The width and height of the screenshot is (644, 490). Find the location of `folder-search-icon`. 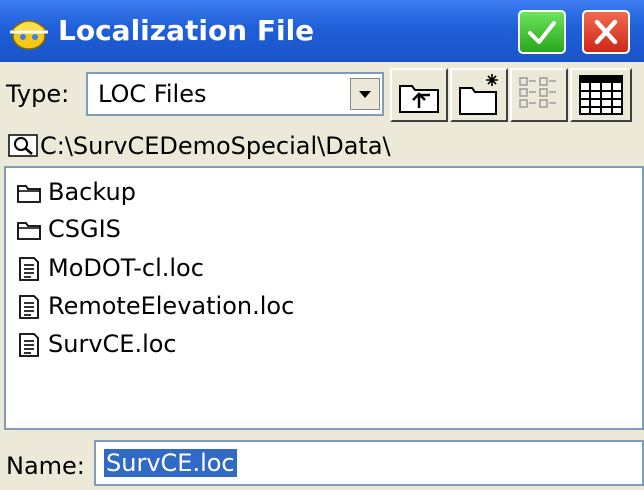

folder-search-icon is located at coordinates (23, 145).